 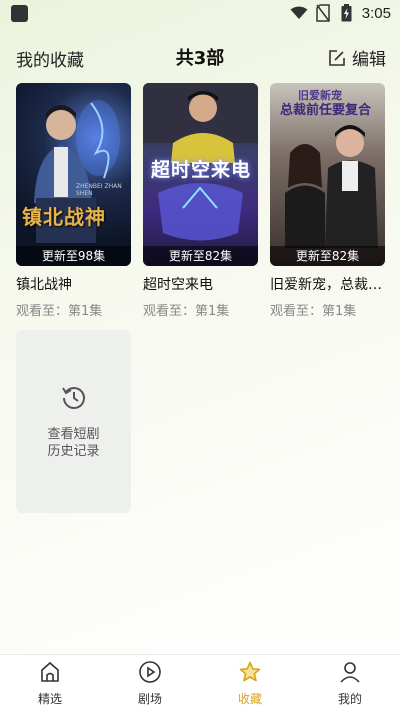 What do you see at coordinates (323, 13) in the screenshot?
I see `no-sim-icon` at bounding box center [323, 13].